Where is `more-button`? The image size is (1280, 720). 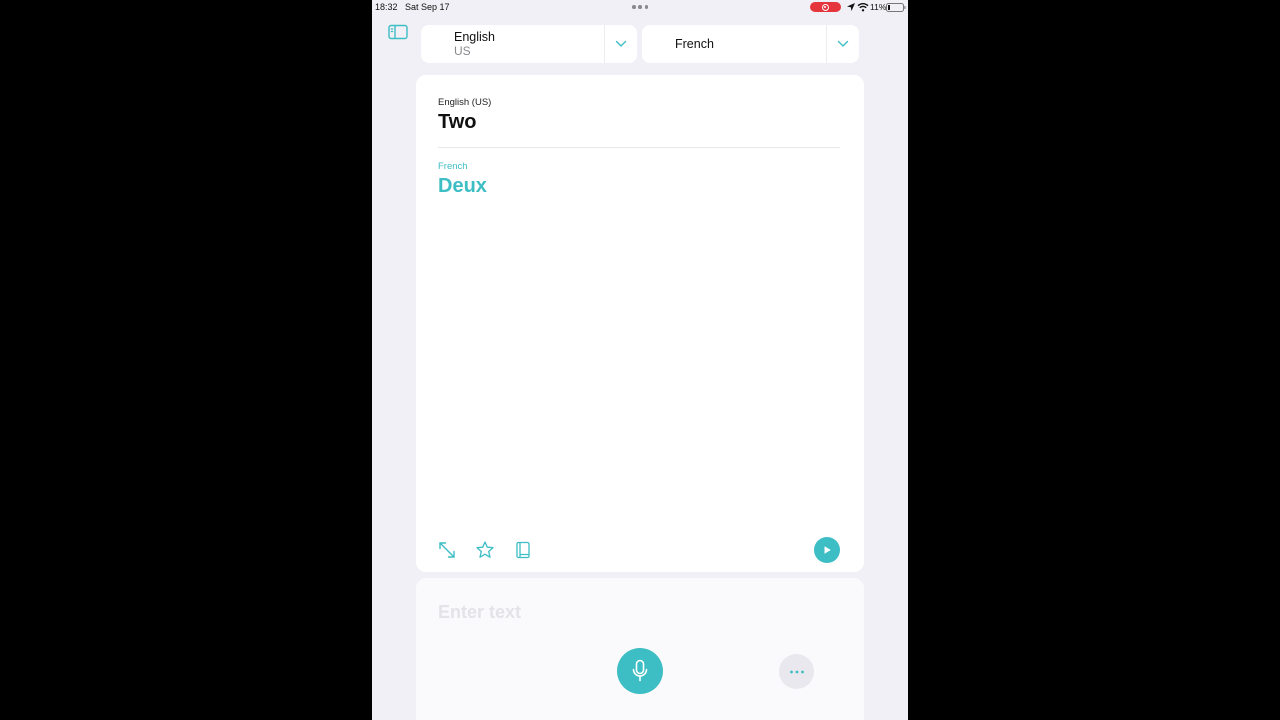 more-button is located at coordinates (796, 671).